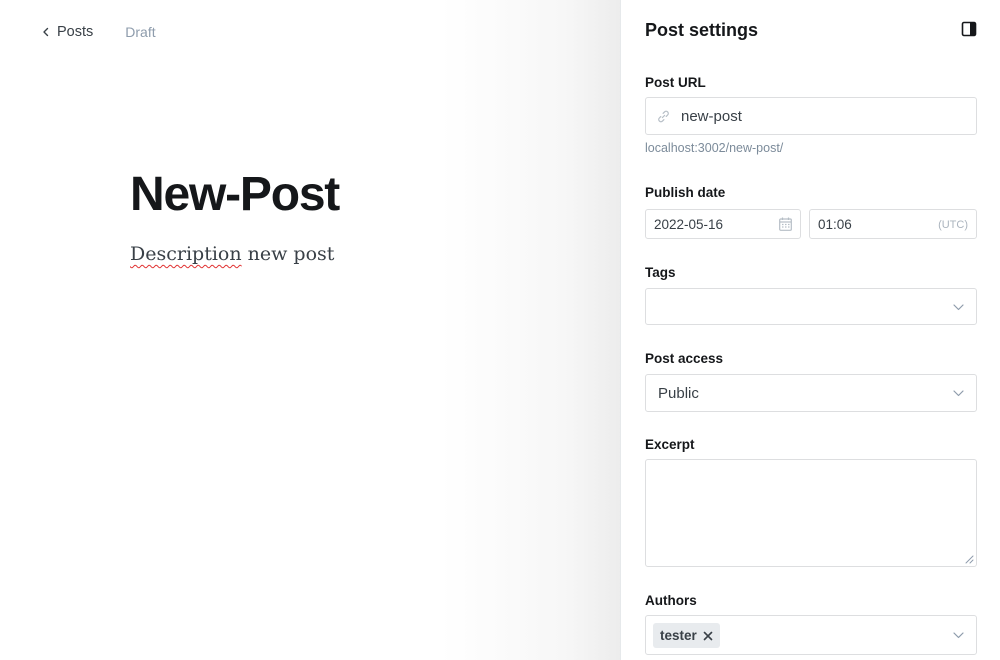  What do you see at coordinates (711, 116) in the screenshot?
I see `post-url-value: new-post` at bounding box center [711, 116].